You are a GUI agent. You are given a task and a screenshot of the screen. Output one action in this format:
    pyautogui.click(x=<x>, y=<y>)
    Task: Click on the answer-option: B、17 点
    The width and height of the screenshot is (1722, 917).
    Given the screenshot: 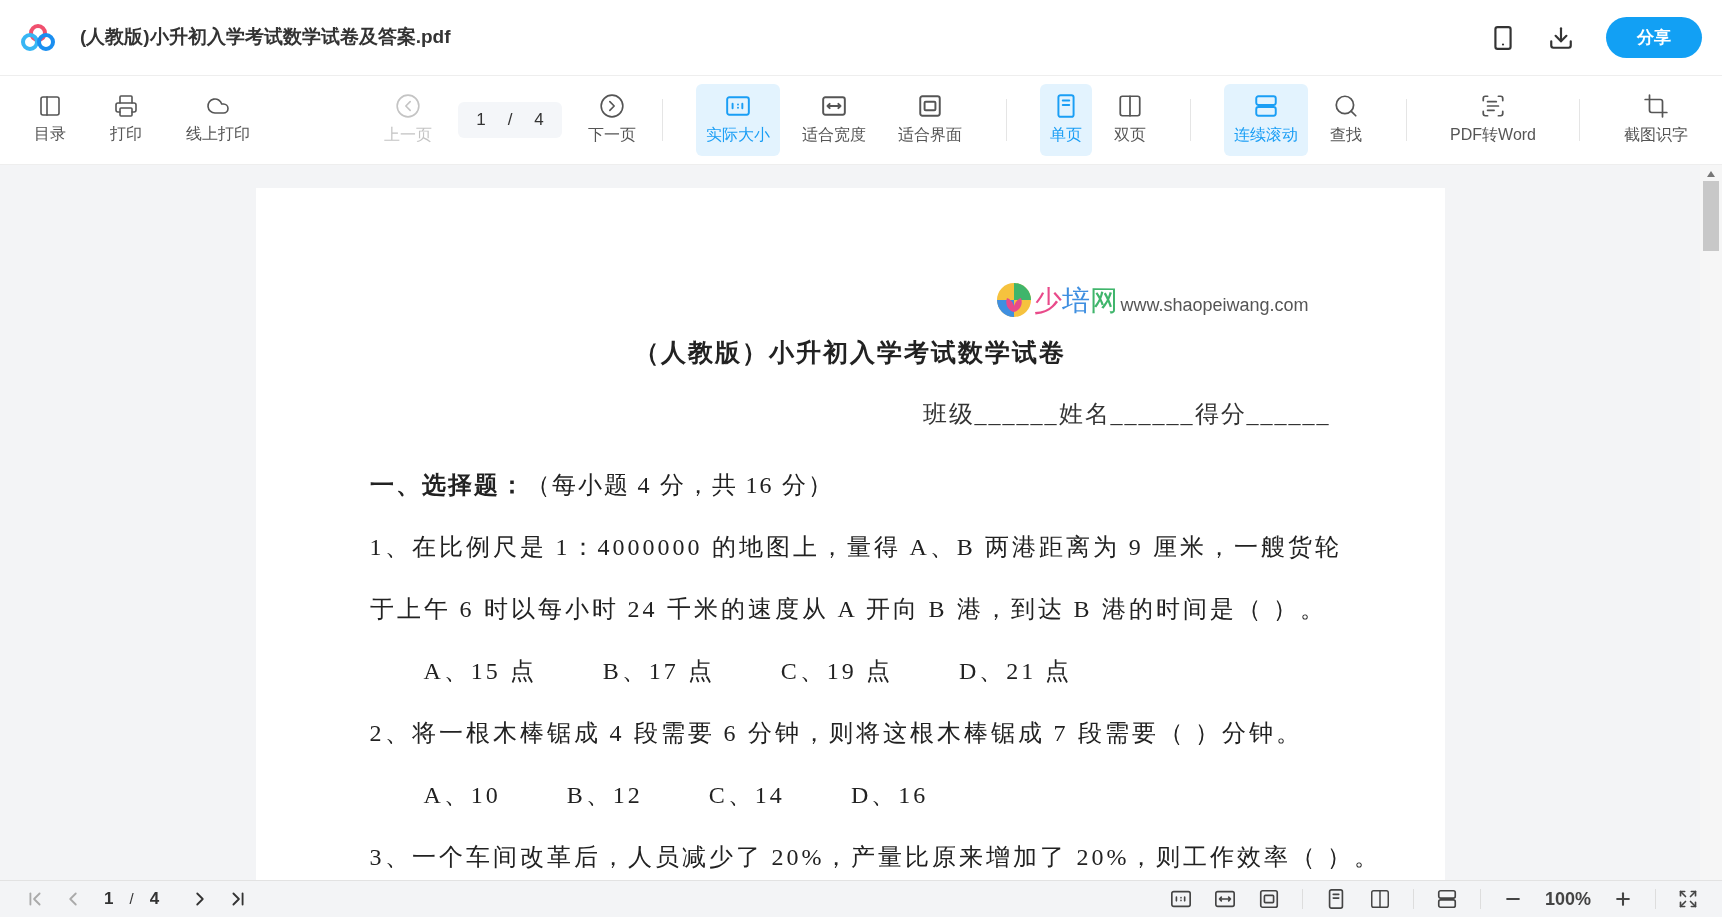 What is the action you would take?
    pyautogui.click(x=658, y=670)
    